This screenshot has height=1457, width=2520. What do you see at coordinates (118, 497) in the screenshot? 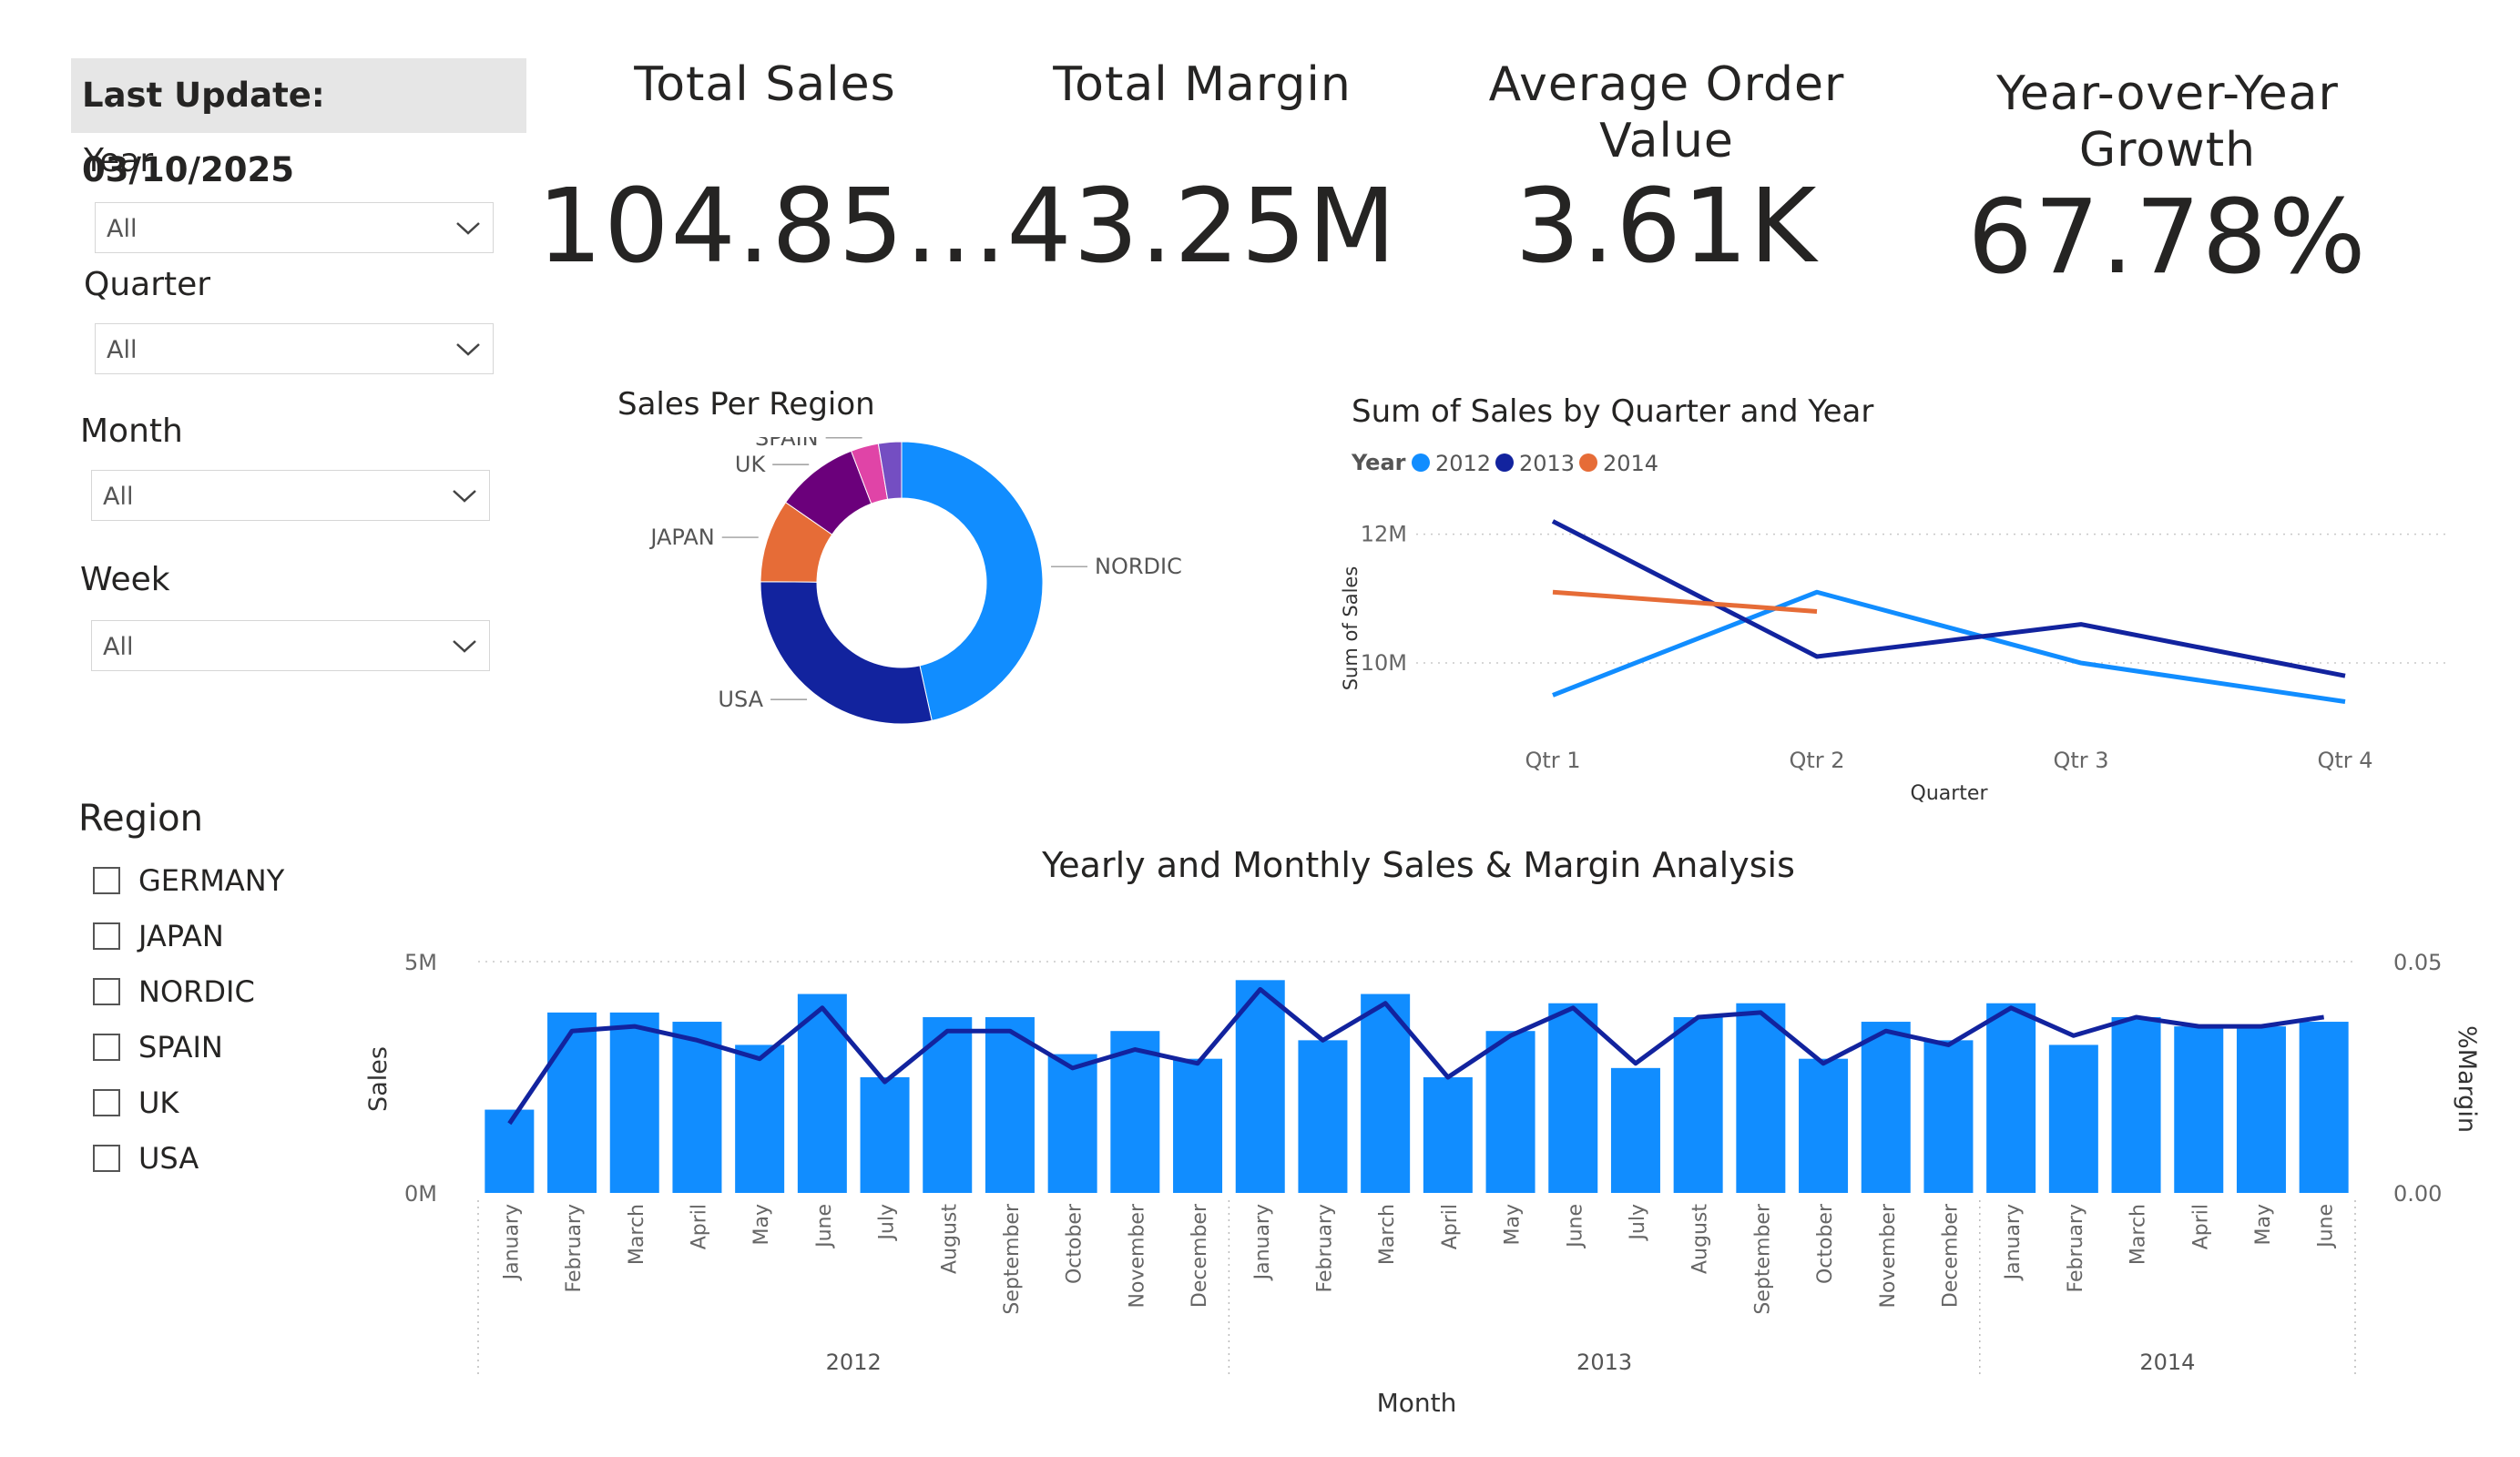
I see `month-dropdown-value: All` at bounding box center [118, 497].